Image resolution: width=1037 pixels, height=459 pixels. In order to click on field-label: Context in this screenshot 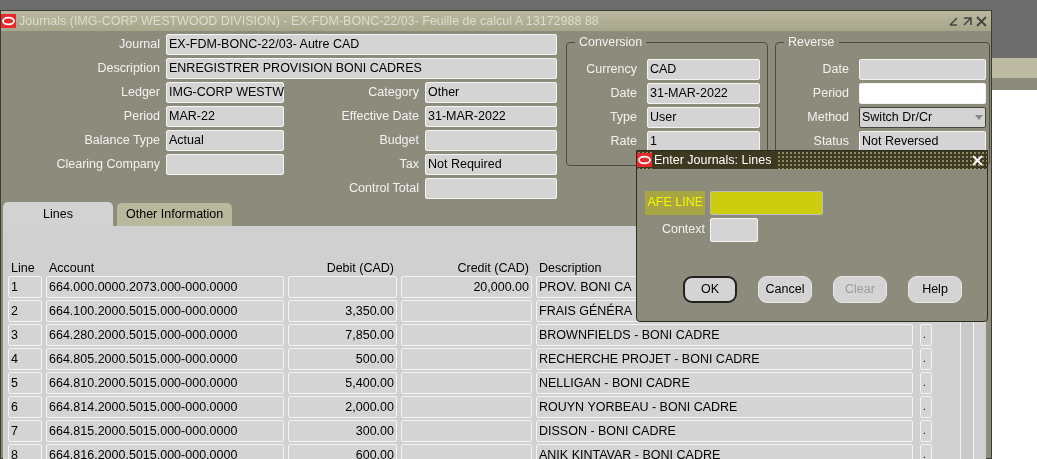, I will do `click(683, 229)`.